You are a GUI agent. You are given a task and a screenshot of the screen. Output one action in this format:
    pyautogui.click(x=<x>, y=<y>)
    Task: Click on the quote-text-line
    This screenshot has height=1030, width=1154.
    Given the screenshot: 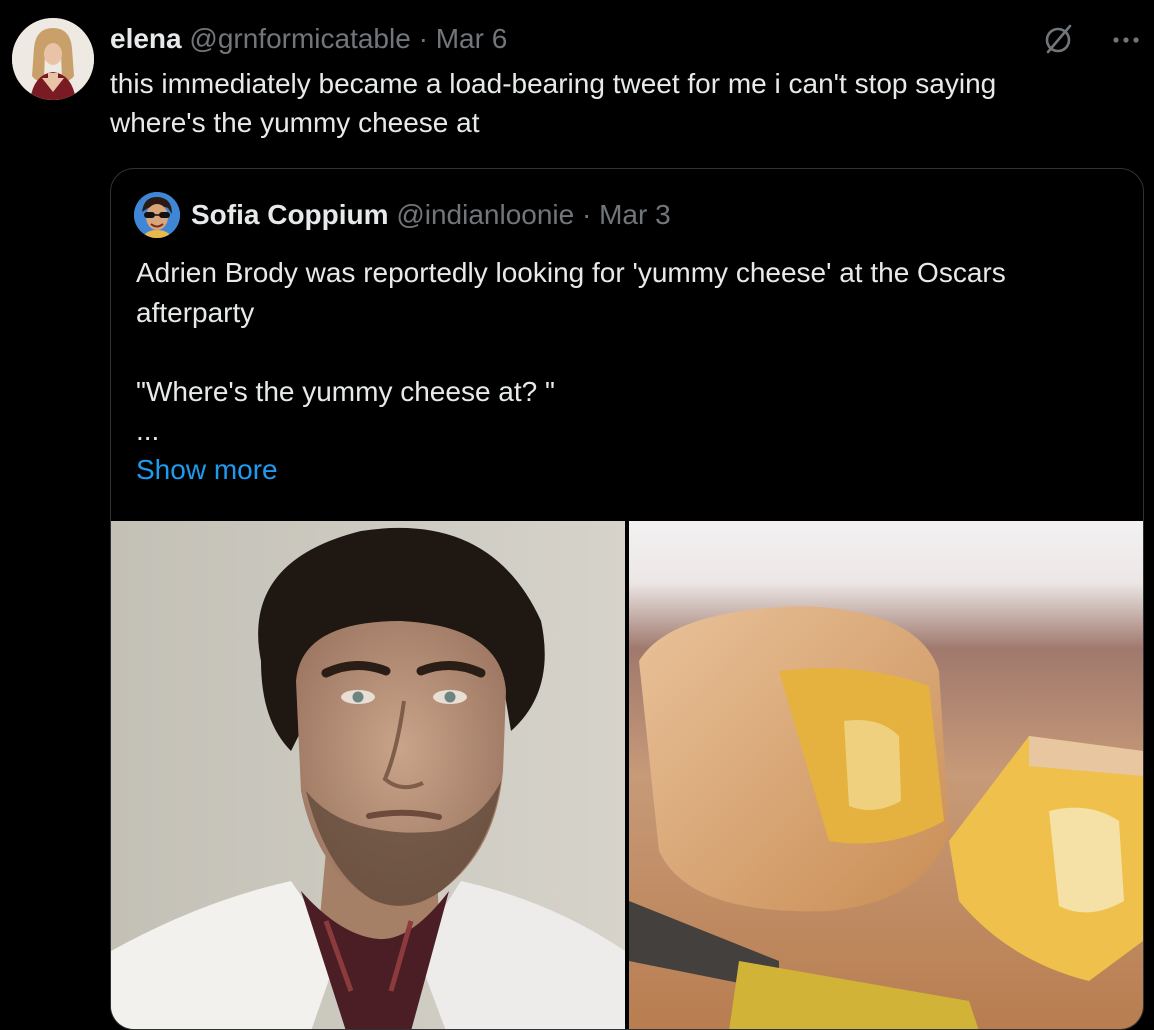 What is the action you would take?
    pyautogui.click(x=631, y=352)
    